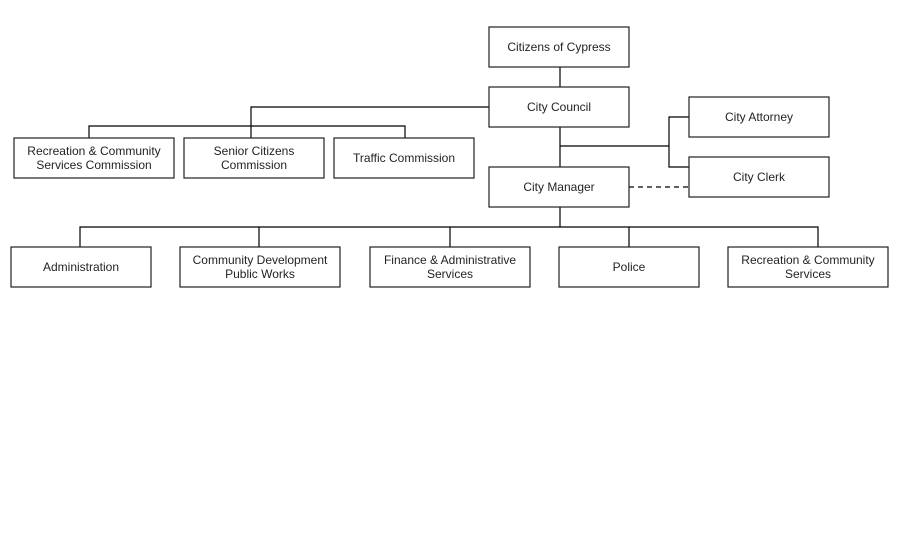 The image size is (900, 560). I want to click on node-label-line: City Manager, so click(558, 187).